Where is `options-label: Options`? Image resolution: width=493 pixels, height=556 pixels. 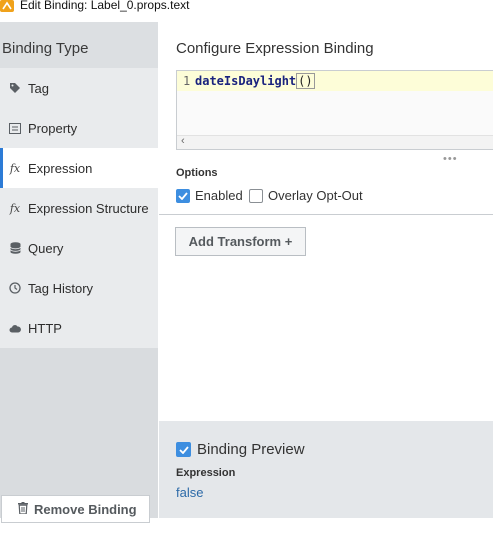
options-label: Options is located at coordinates (197, 173).